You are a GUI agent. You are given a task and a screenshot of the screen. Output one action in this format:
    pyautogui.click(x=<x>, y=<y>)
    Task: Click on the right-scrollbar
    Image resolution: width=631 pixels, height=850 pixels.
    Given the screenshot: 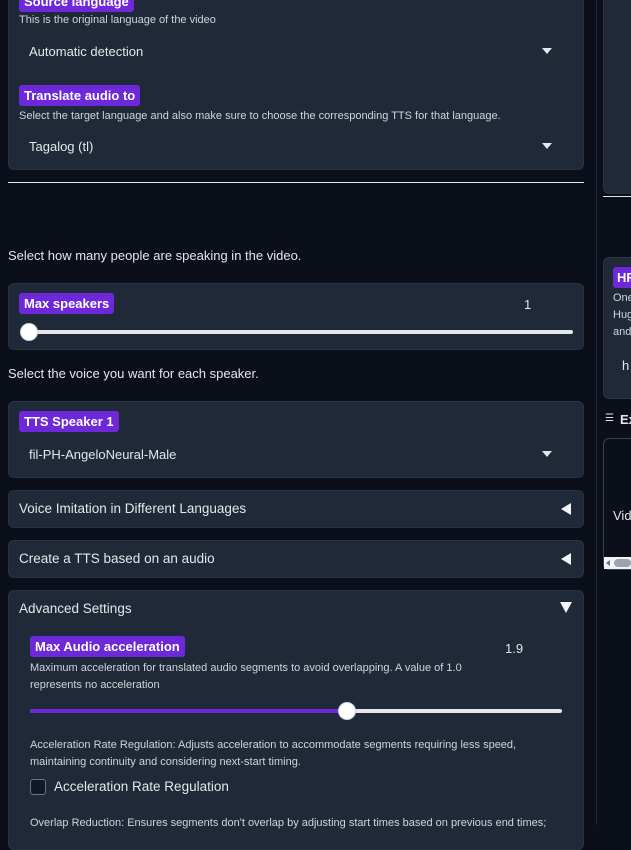 What is the action you would take?
    pyautogui.click(x=617, y=563)
    